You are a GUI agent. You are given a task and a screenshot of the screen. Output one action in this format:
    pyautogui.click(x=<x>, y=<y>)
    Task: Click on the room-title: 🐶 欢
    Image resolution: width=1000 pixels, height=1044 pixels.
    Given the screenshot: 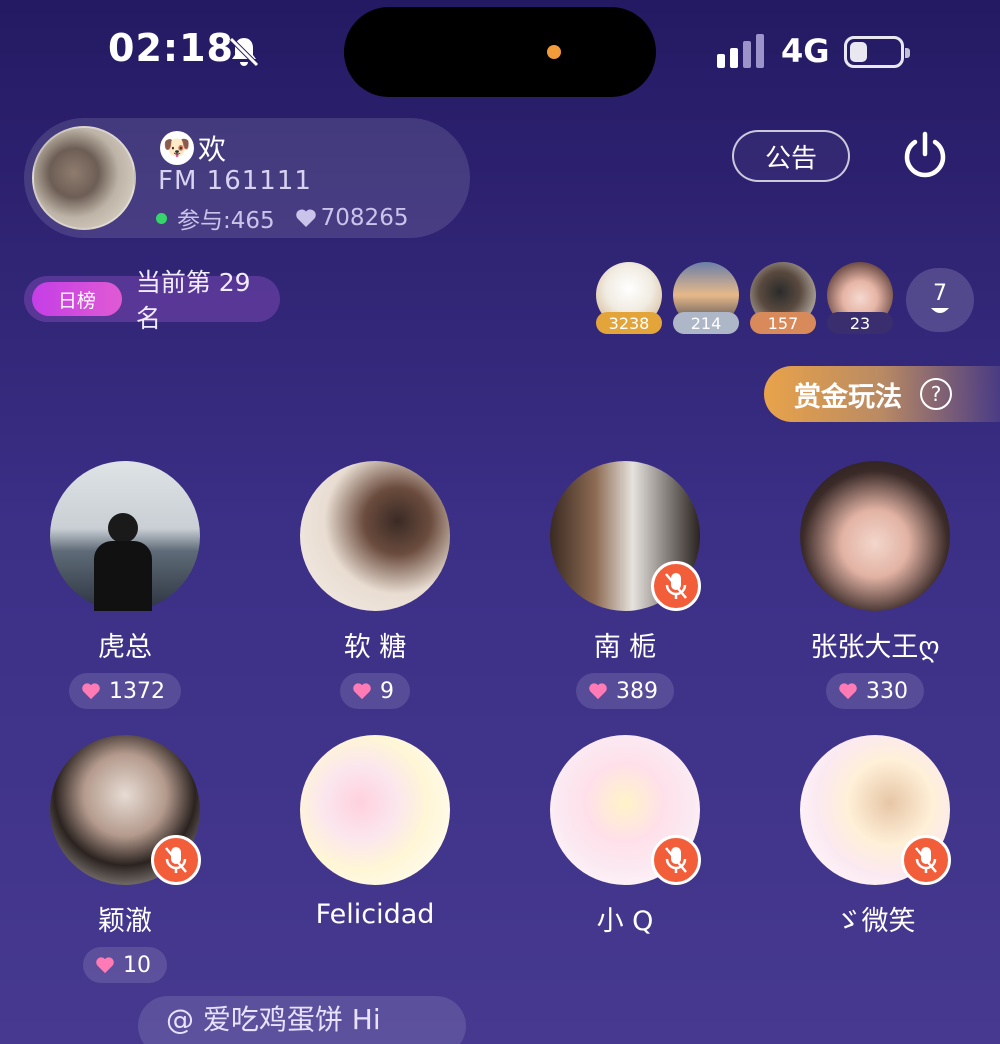 What is the action you would take?
    pyautogui.click(x=193, y=148)
    